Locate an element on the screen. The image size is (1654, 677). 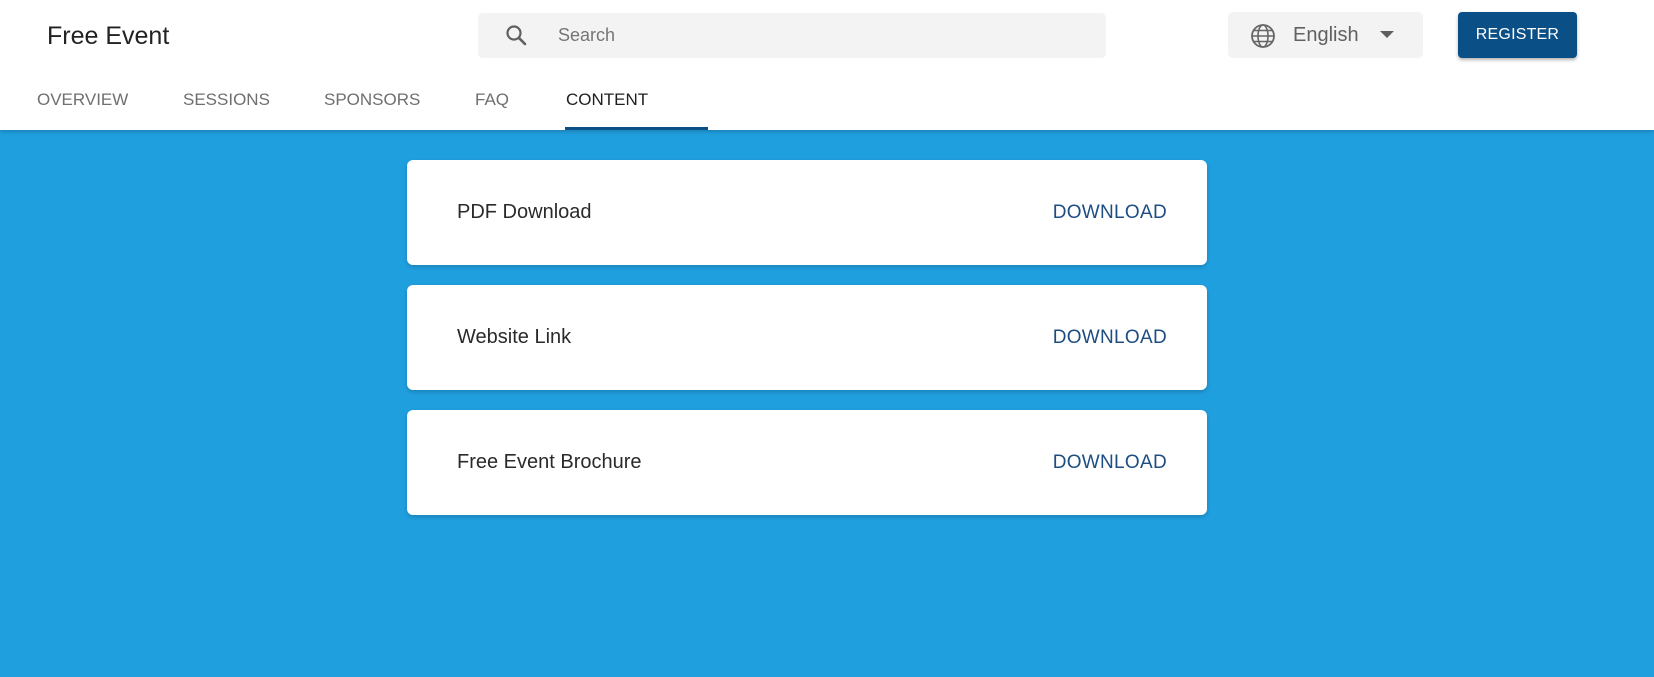
globe-icon is located at coordinates (1263, 36).